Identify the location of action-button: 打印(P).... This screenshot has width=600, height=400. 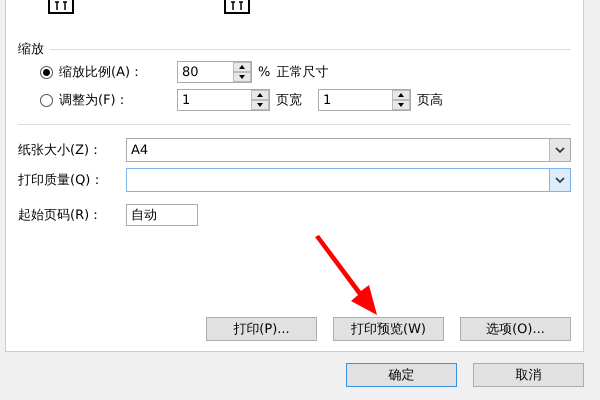
(261, 329).